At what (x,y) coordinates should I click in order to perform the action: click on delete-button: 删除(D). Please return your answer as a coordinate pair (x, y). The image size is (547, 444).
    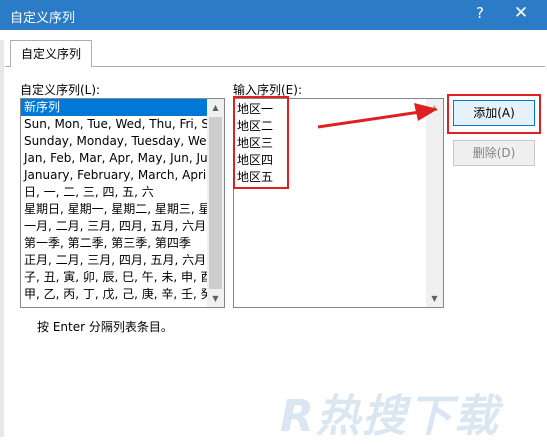
    Looking at the image, I should click on (494, 153).